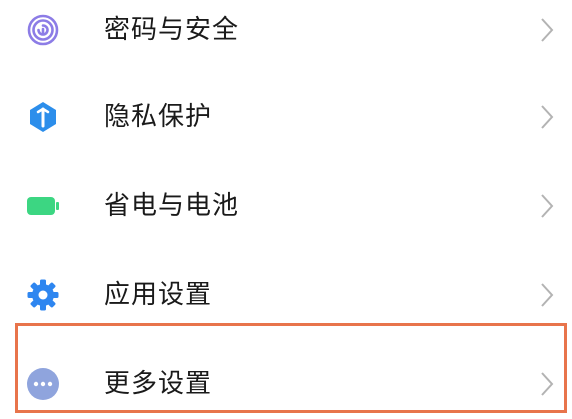  I want to click on settings-item-label: 更多设置, so click(158, 384).